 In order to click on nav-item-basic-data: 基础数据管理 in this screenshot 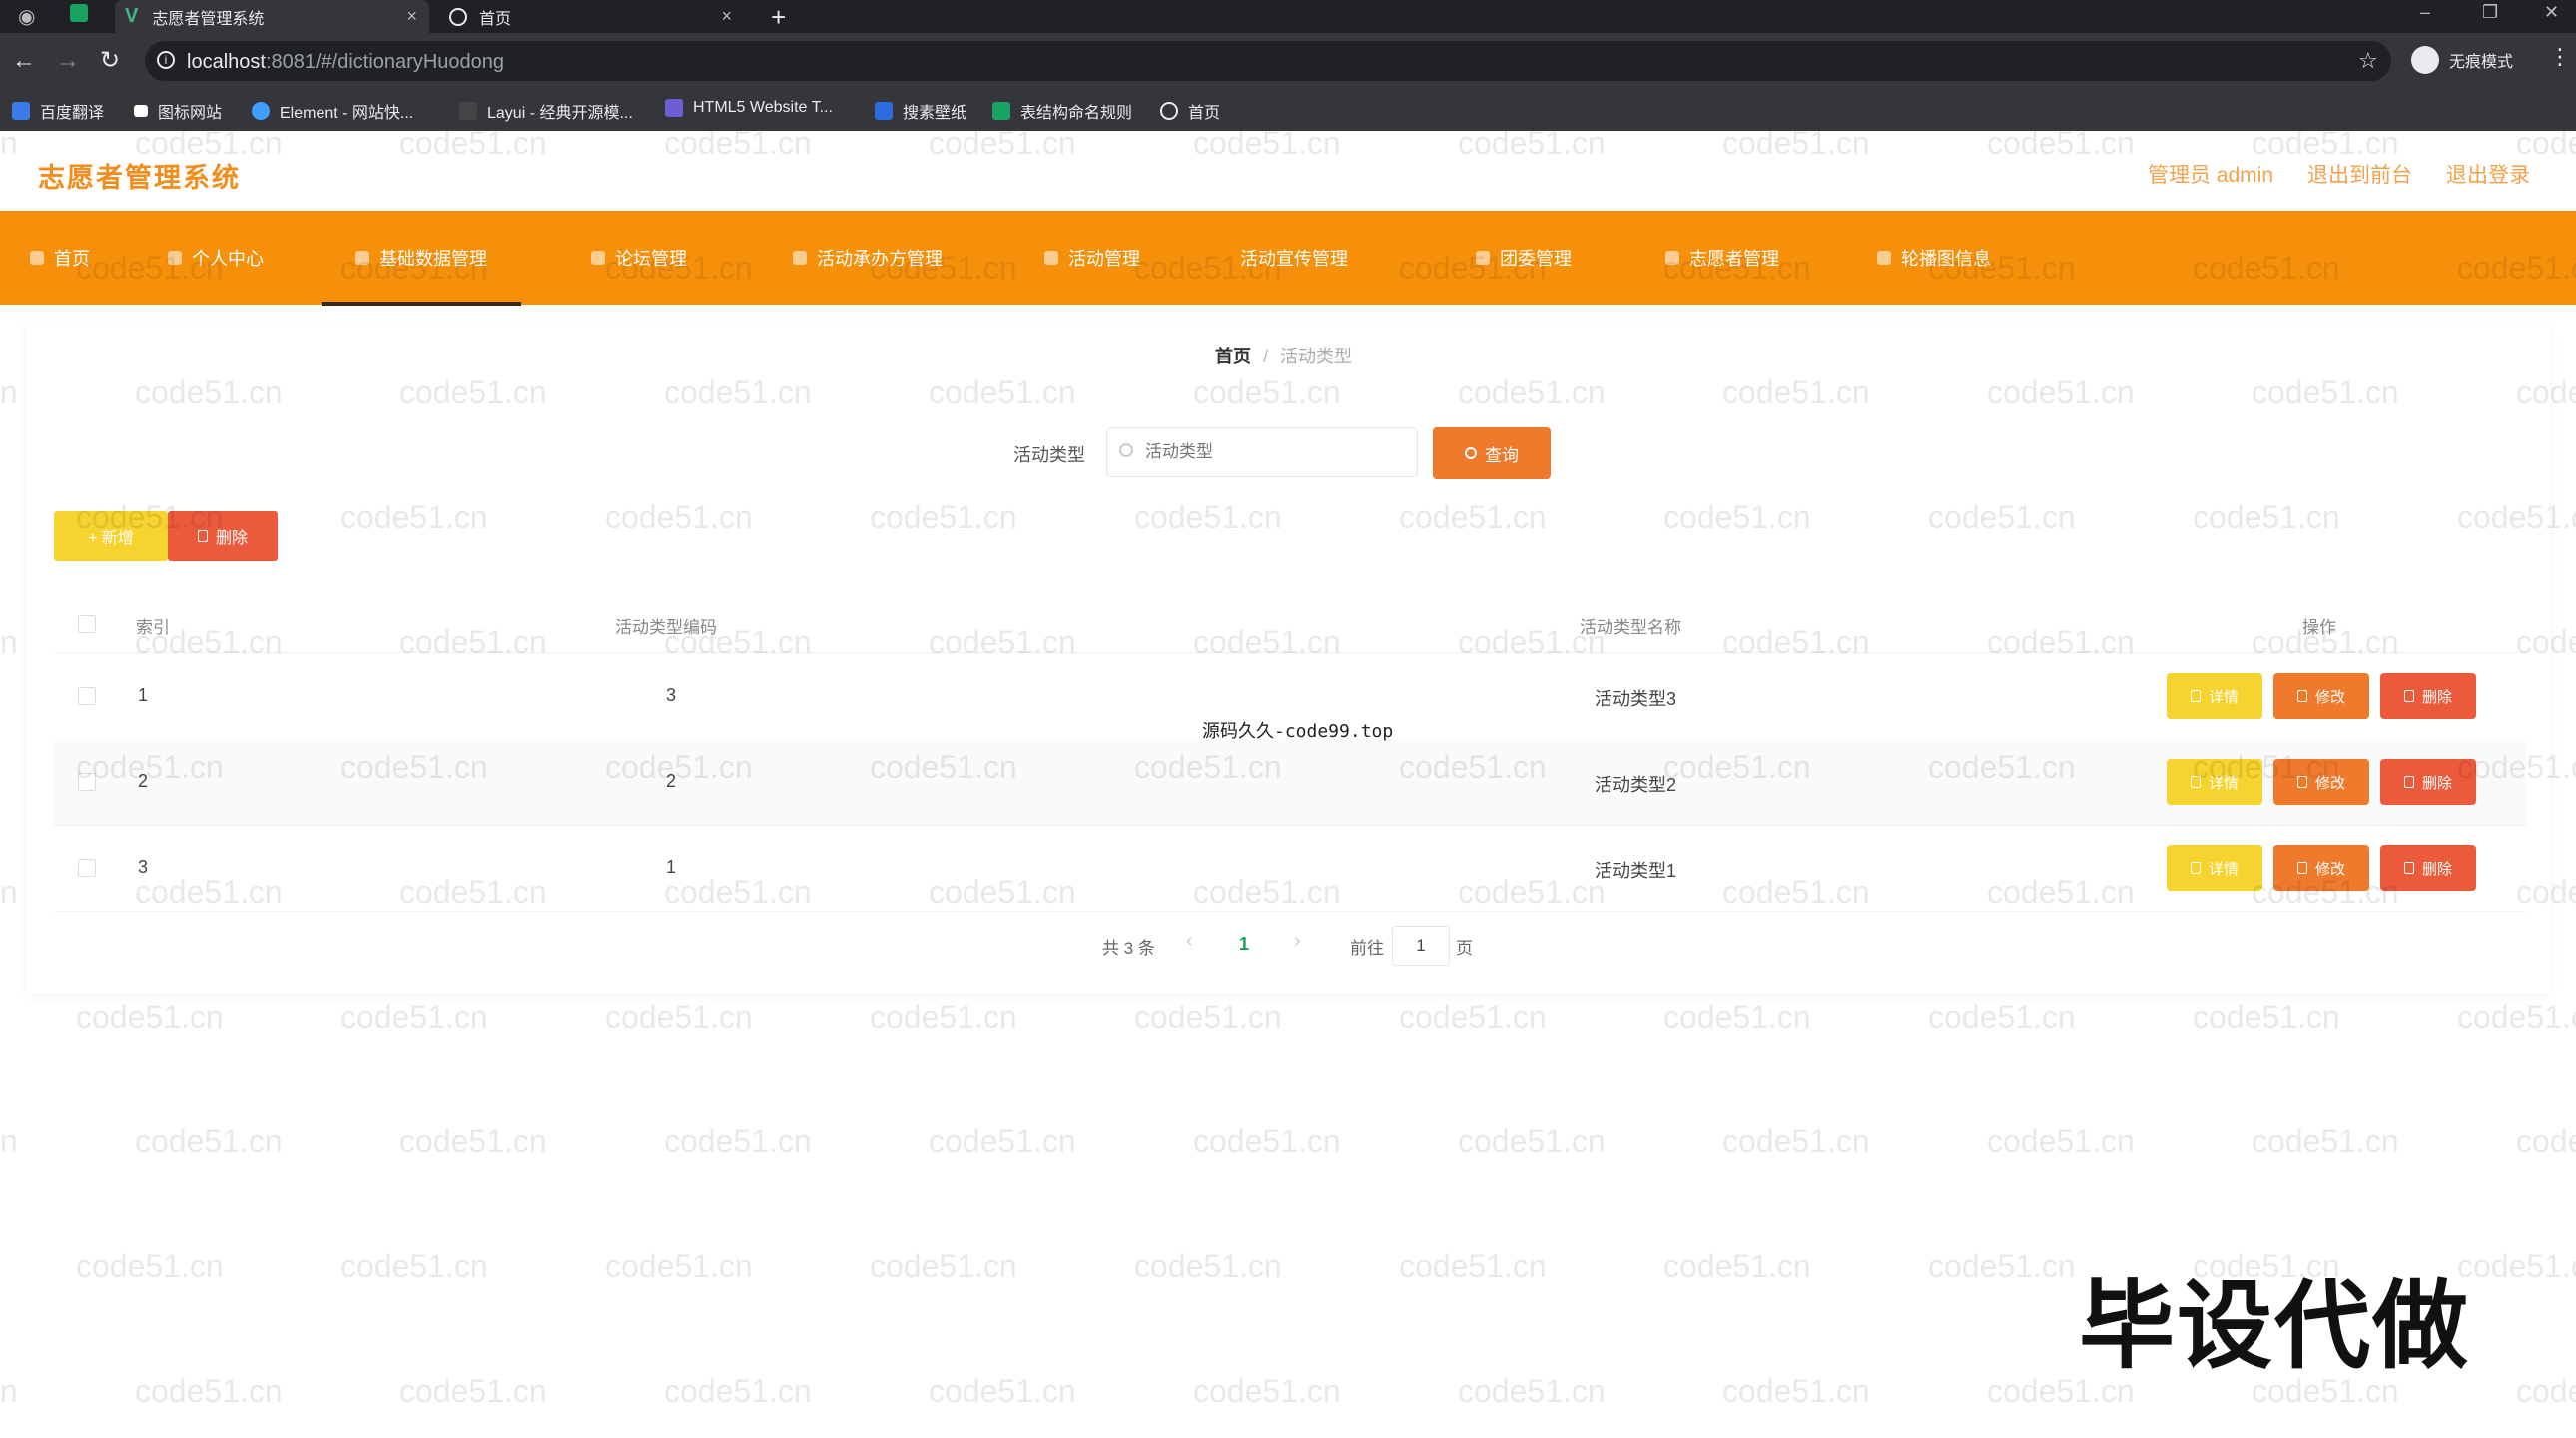, I will do `click(421, 258)`.